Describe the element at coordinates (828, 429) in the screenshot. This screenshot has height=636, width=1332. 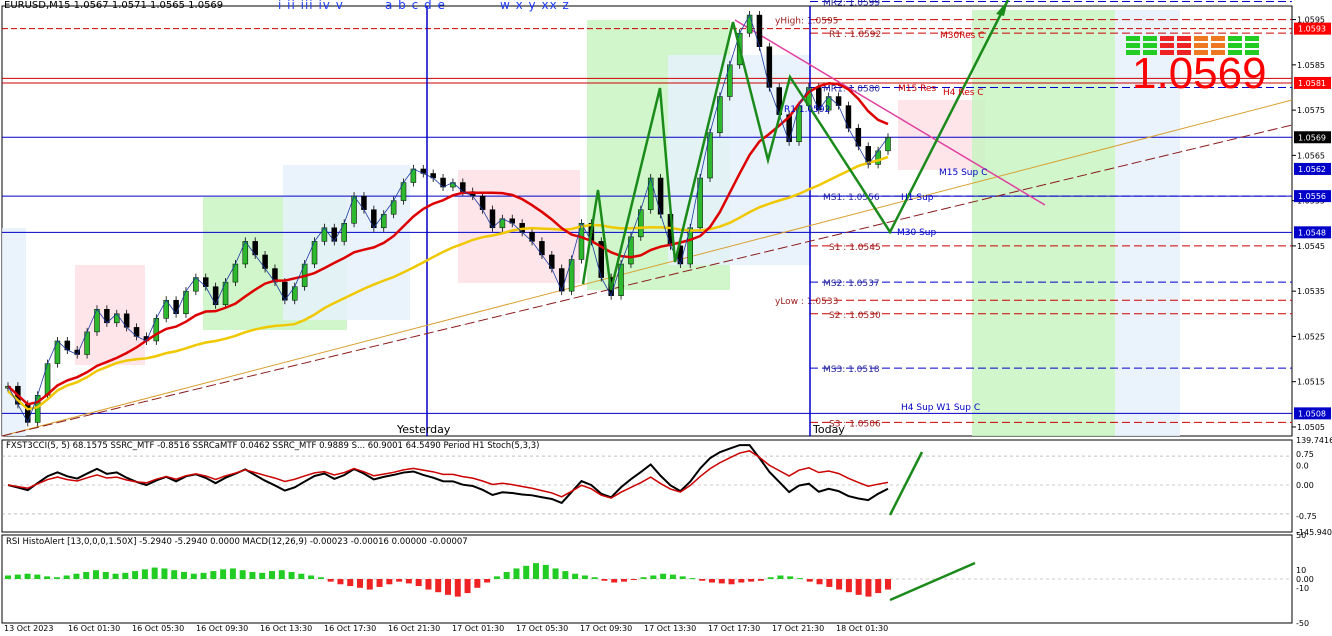
I see `period-label-1: Today` at that location.